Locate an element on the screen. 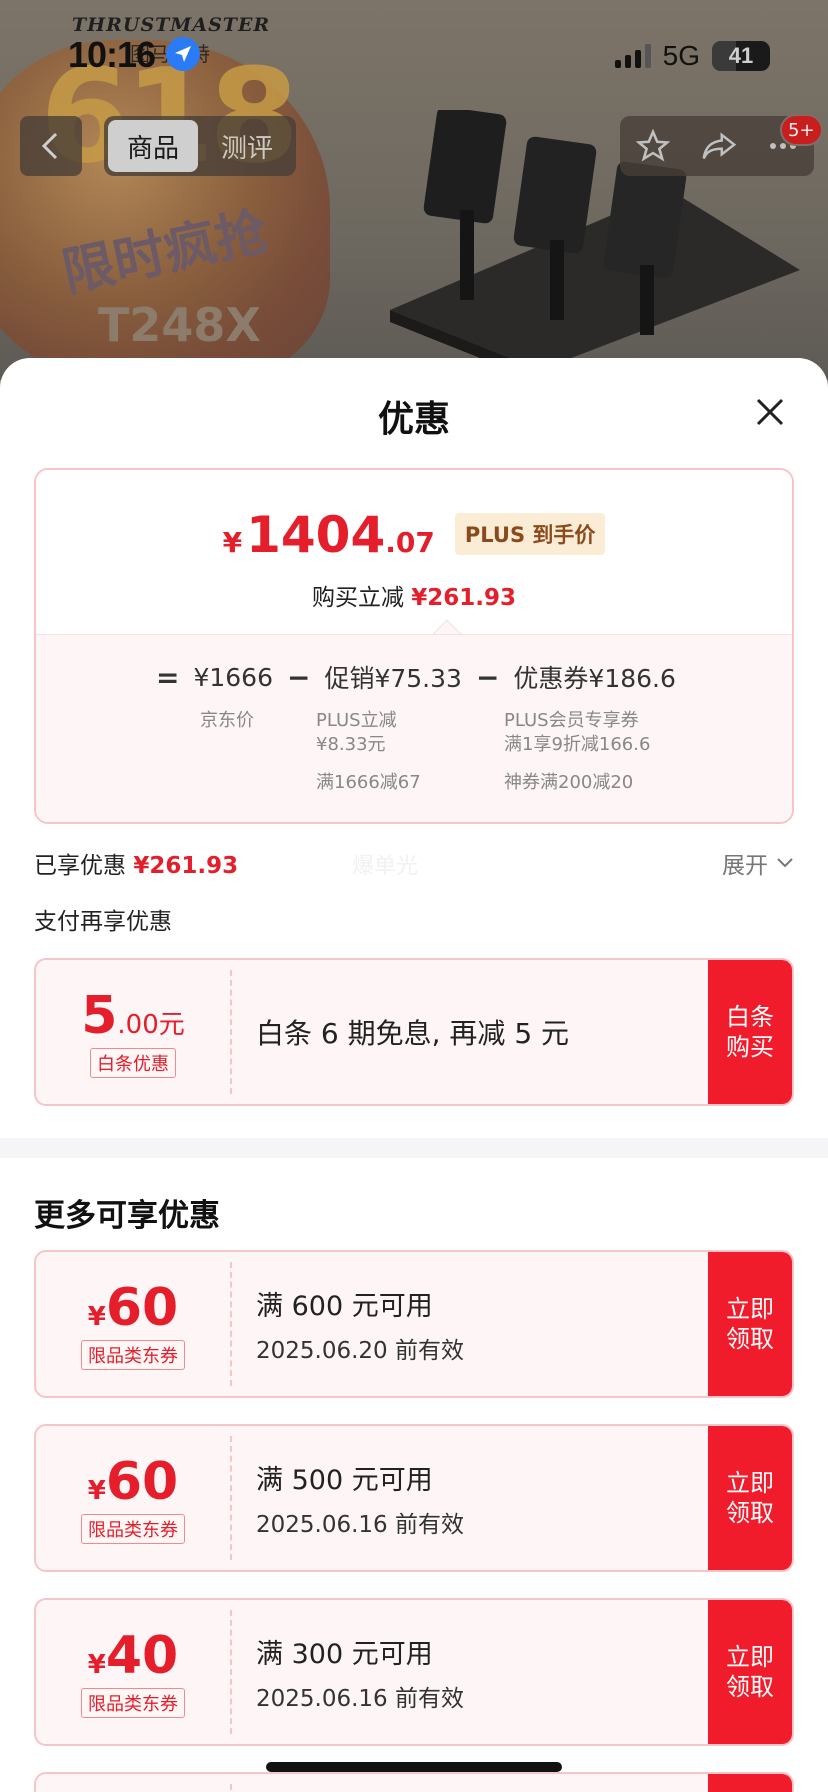  status-time: 10:16 is located at coordinates (112, 54).